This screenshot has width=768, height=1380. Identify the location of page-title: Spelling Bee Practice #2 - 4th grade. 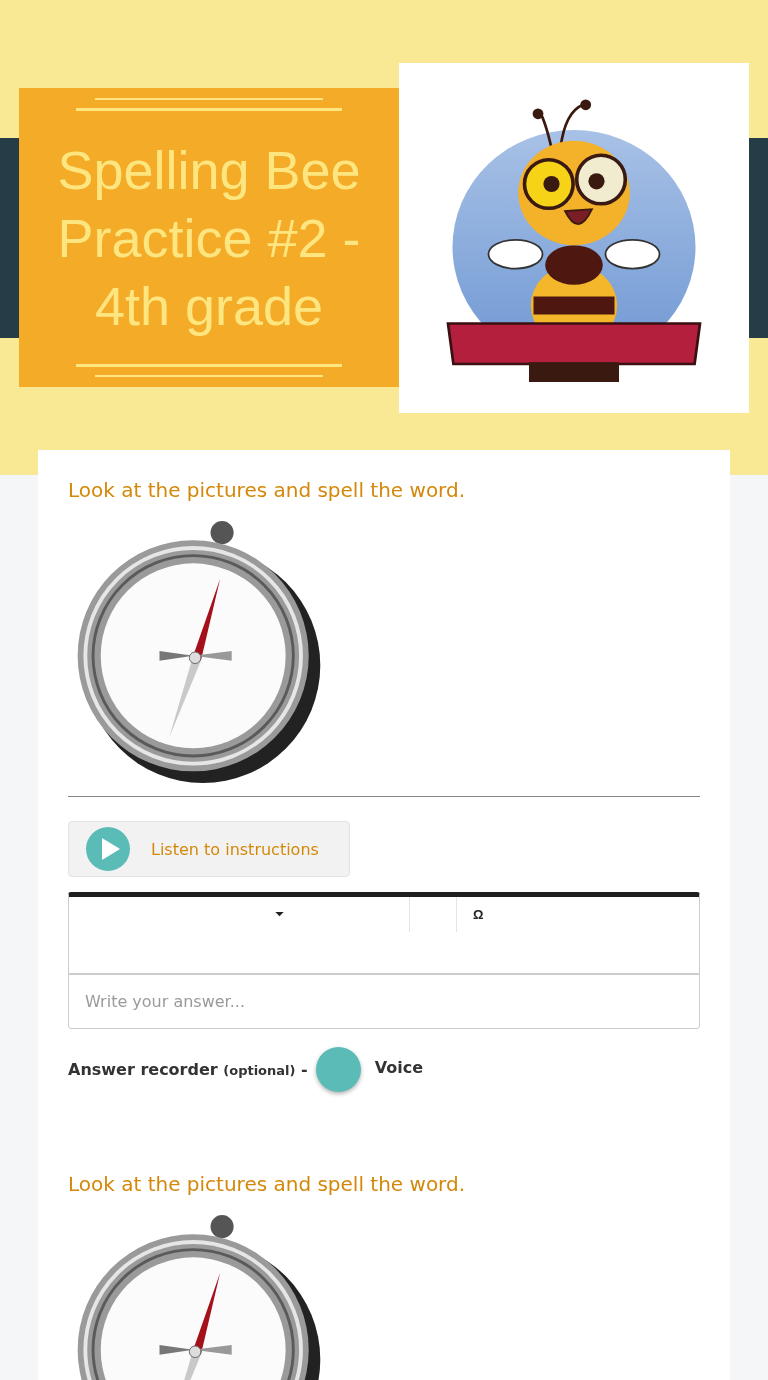
(209, 238).